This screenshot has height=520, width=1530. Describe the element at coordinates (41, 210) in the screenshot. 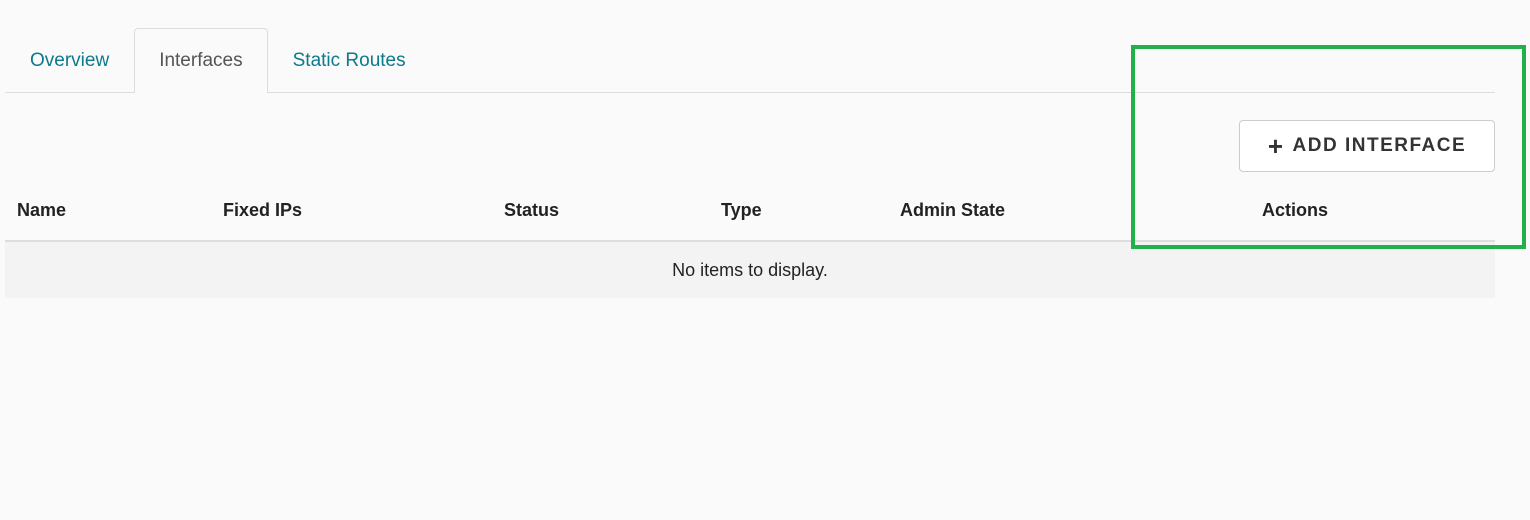

I see `column-header-name: Name` at that location.